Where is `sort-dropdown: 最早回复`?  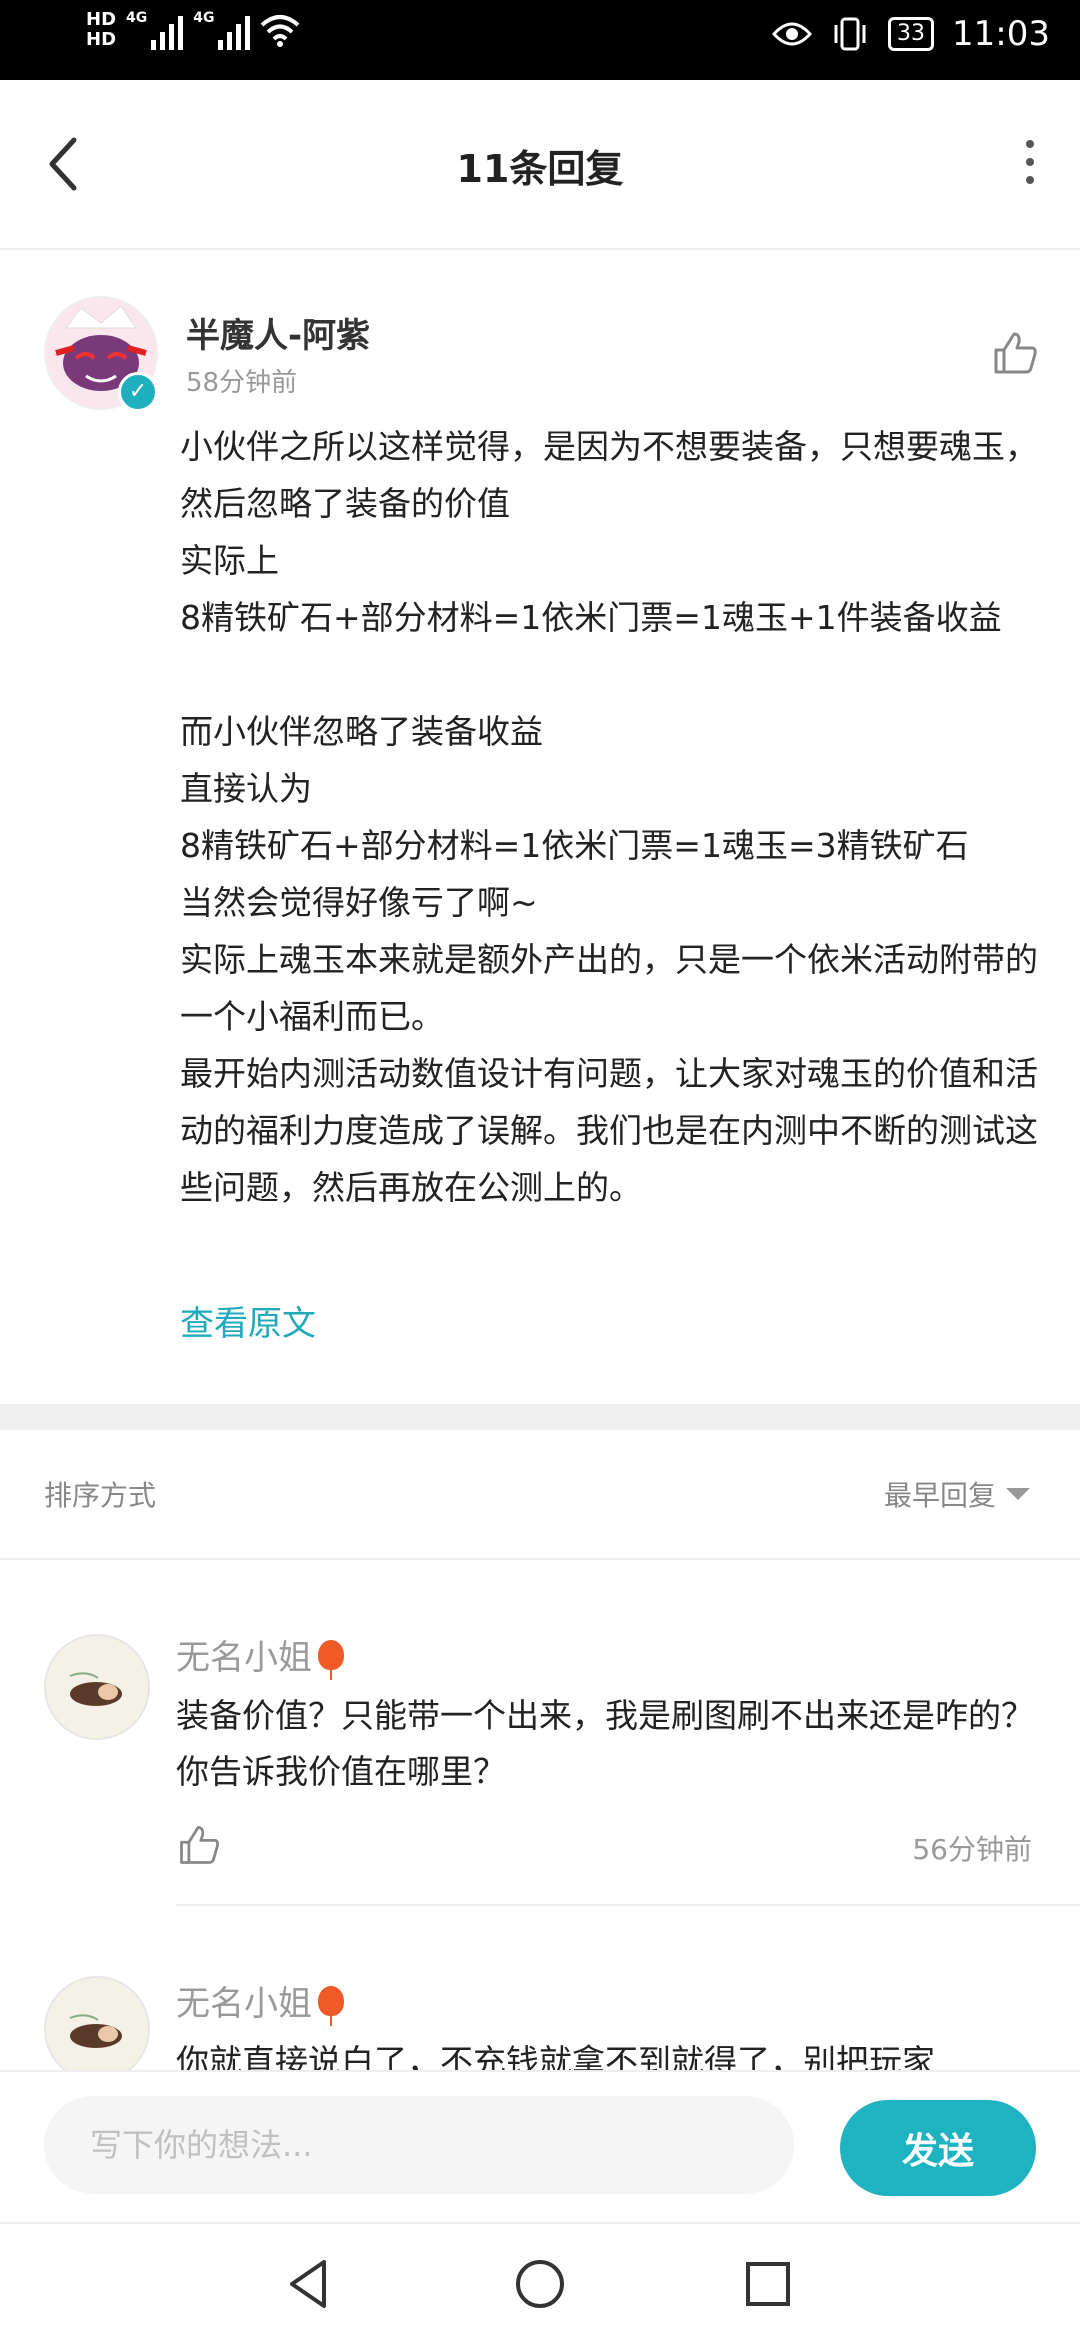 sort-dropdown: 最早回复 is located at coordinates (957, 1494).